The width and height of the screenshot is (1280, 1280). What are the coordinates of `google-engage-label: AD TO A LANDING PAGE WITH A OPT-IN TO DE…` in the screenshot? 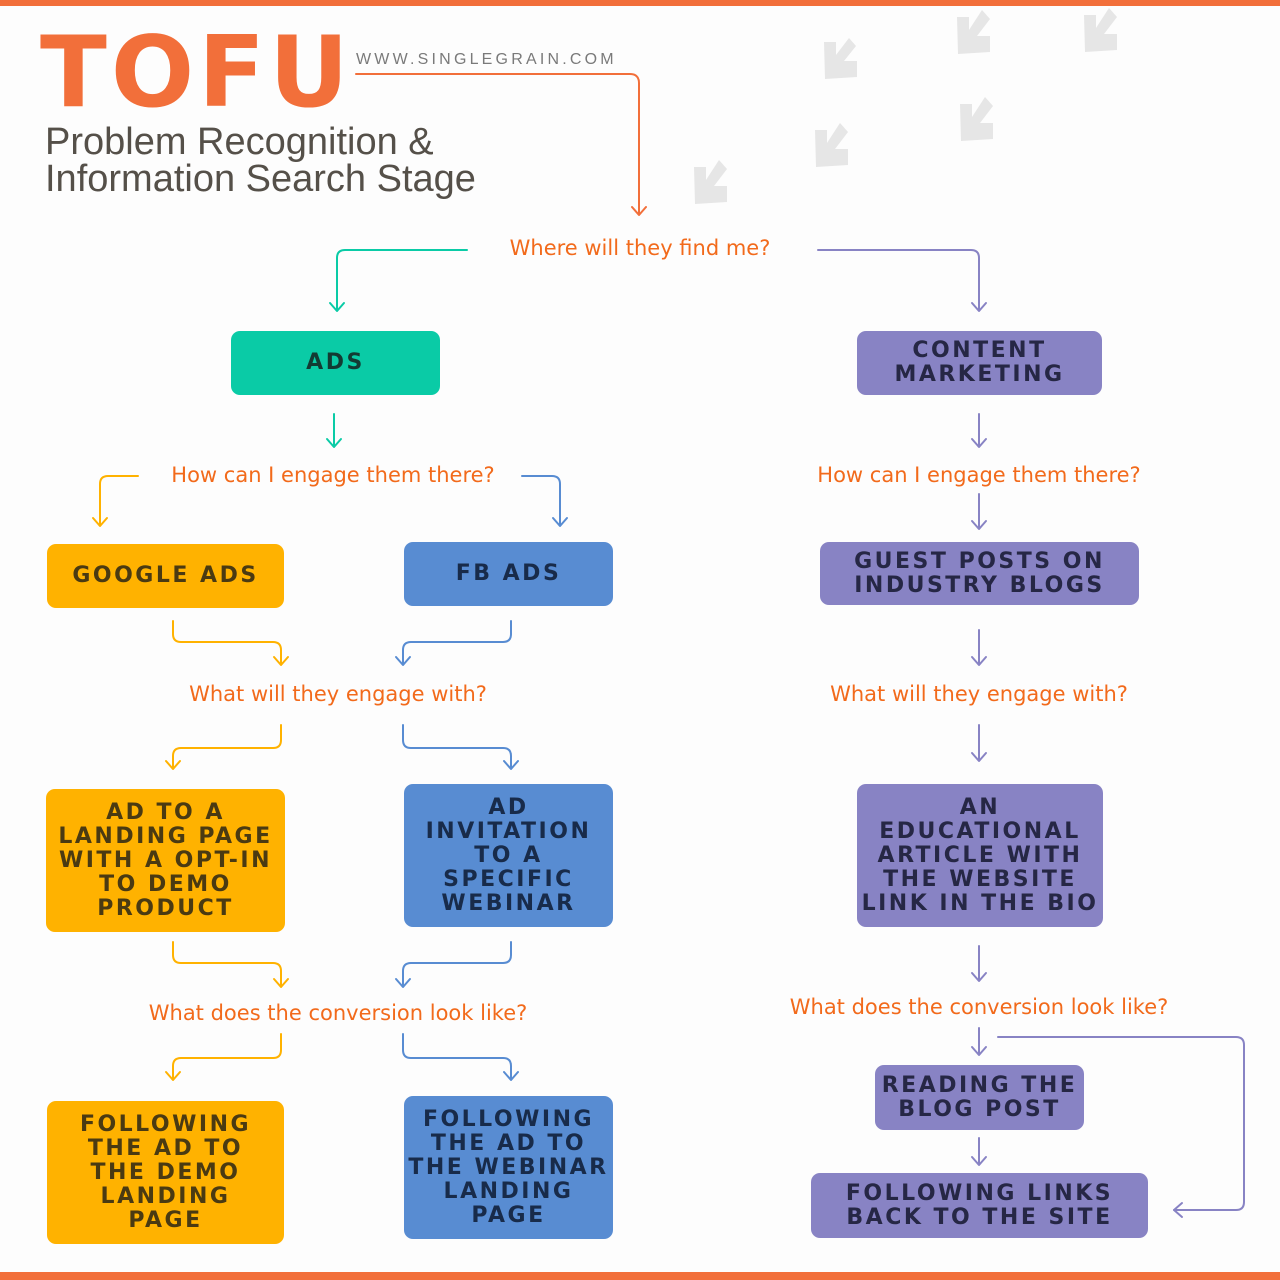 It's located at (165, 860).